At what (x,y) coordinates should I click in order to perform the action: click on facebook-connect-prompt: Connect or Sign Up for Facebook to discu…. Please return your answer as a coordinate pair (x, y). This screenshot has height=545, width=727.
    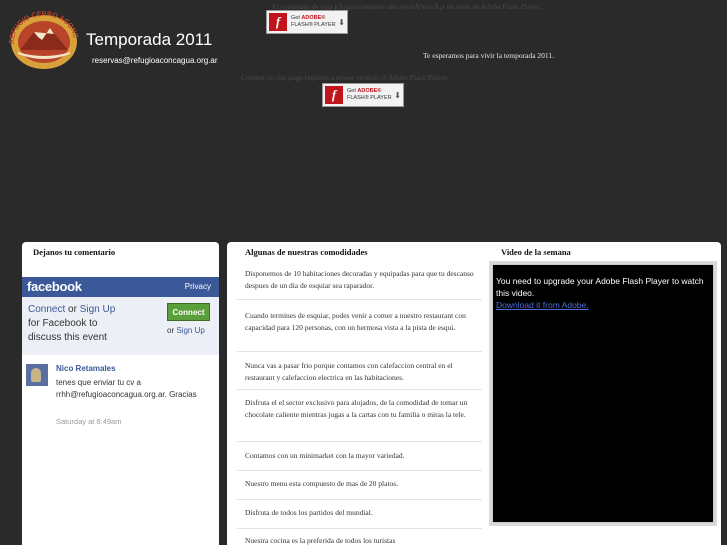
    Looking at the image, I should click on (72, 323).